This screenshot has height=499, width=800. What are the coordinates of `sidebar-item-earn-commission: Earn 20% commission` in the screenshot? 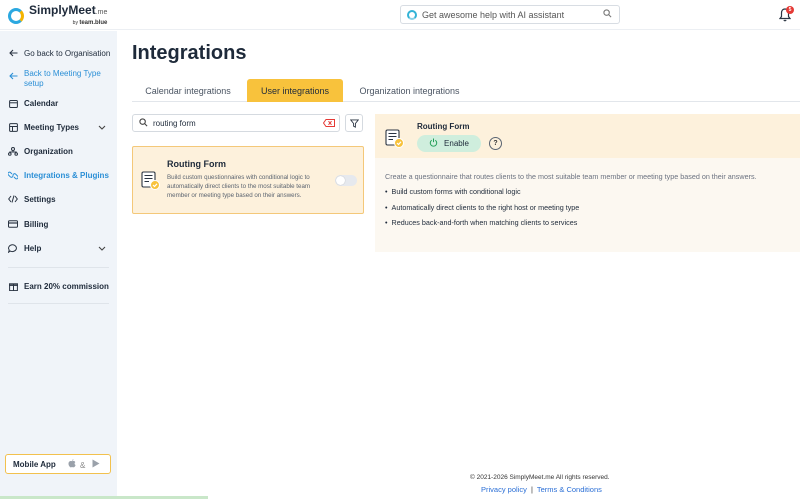 It's located at (58, 286).